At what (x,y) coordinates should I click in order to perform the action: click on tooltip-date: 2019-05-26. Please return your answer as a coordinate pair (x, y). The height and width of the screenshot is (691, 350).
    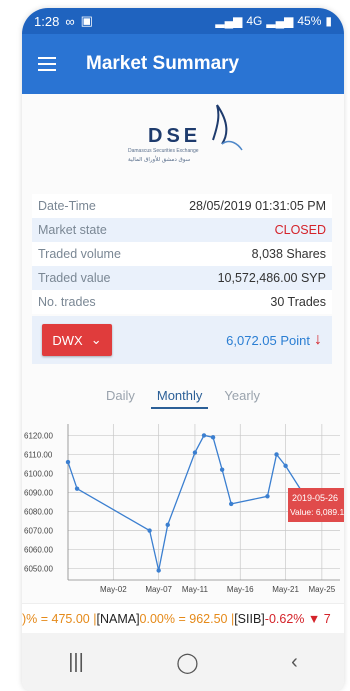
    Looking at the image, I should click on (315, 498).